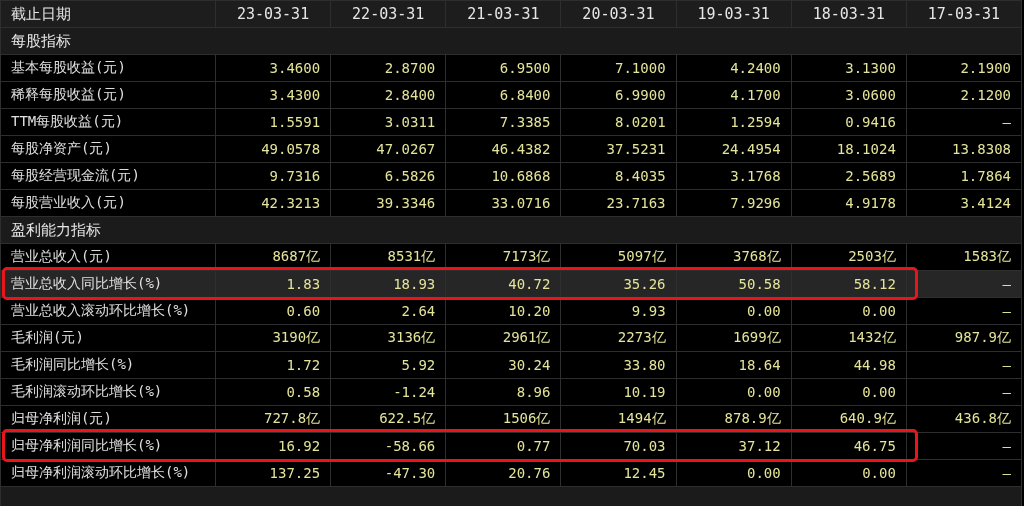 This screenshot has width=1024, height=506. I want to click on table-row: 基本每股收益(元) 3.4600 2.8700 6.9500 7.1000 4.2400 3.1300 2.1900, so click(511, 68).